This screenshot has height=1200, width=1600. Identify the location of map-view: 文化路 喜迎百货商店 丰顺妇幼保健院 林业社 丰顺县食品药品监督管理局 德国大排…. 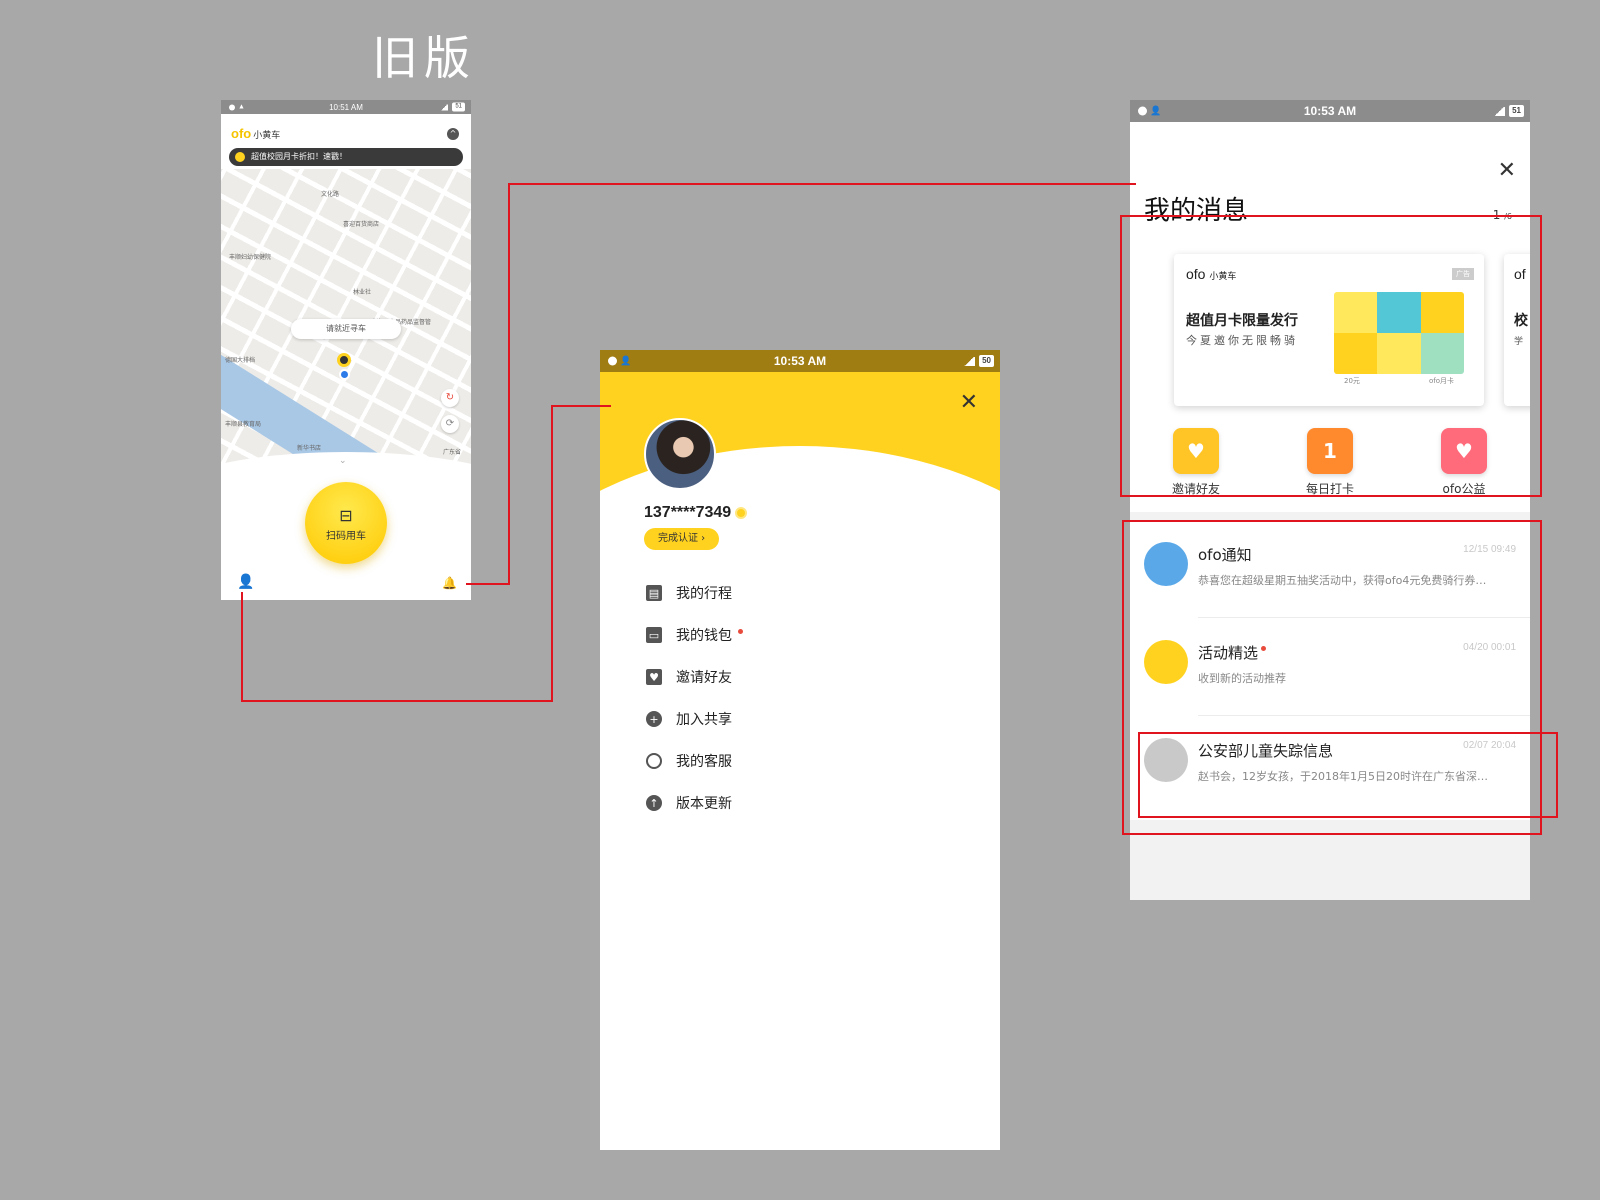
(346, 368).